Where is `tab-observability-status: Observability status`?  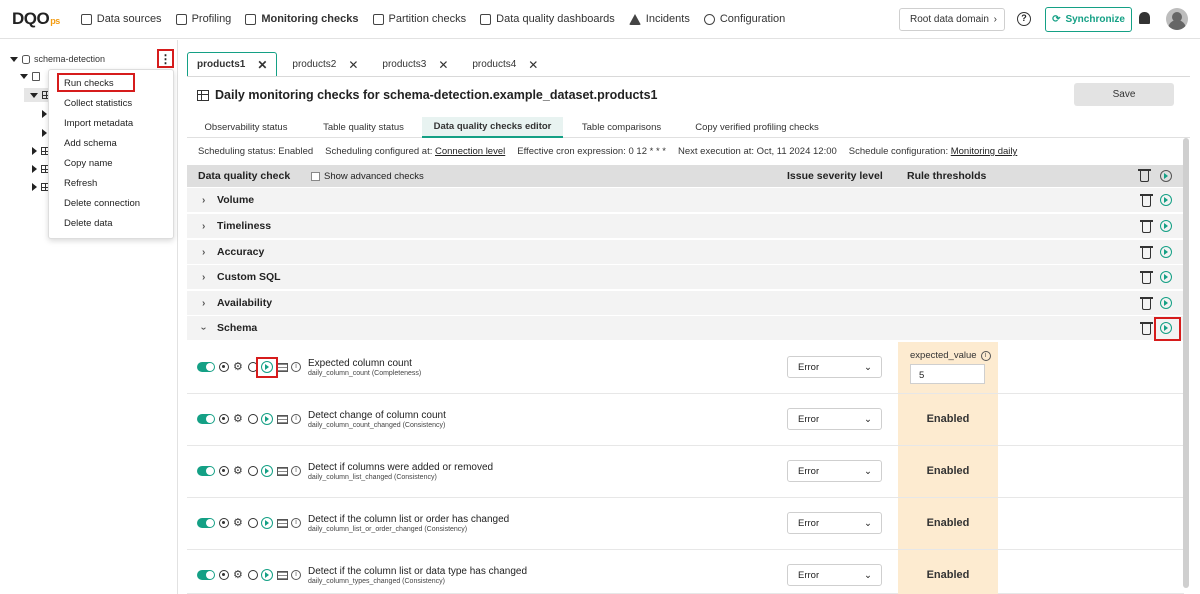 tab-observability-status: Observability status is located at coordinates (246, 127).